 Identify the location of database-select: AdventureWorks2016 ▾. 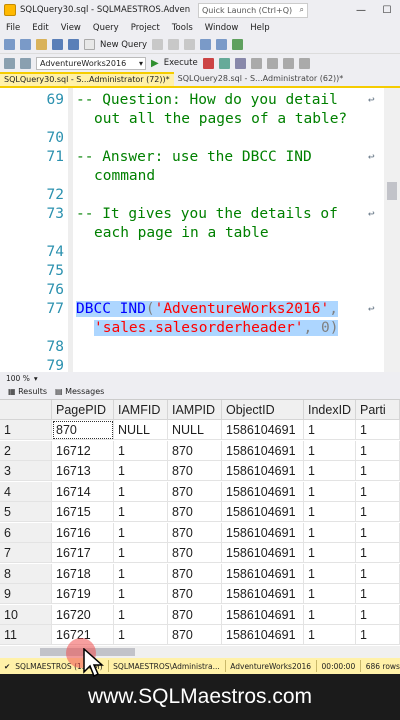
(91, 63).